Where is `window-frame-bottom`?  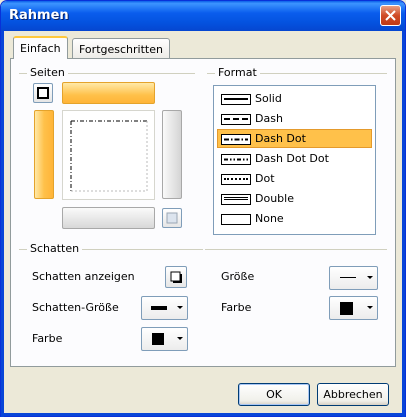
window-frame-bottom is located at coordinates (203, 414).